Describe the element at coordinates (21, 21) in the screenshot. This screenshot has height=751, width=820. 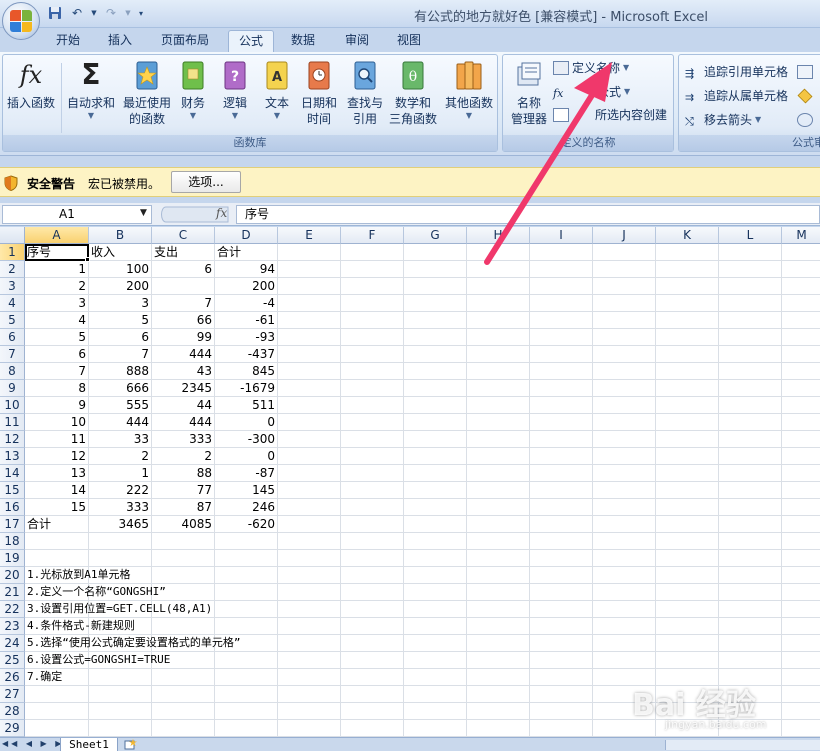
I see `office-button` at that location.